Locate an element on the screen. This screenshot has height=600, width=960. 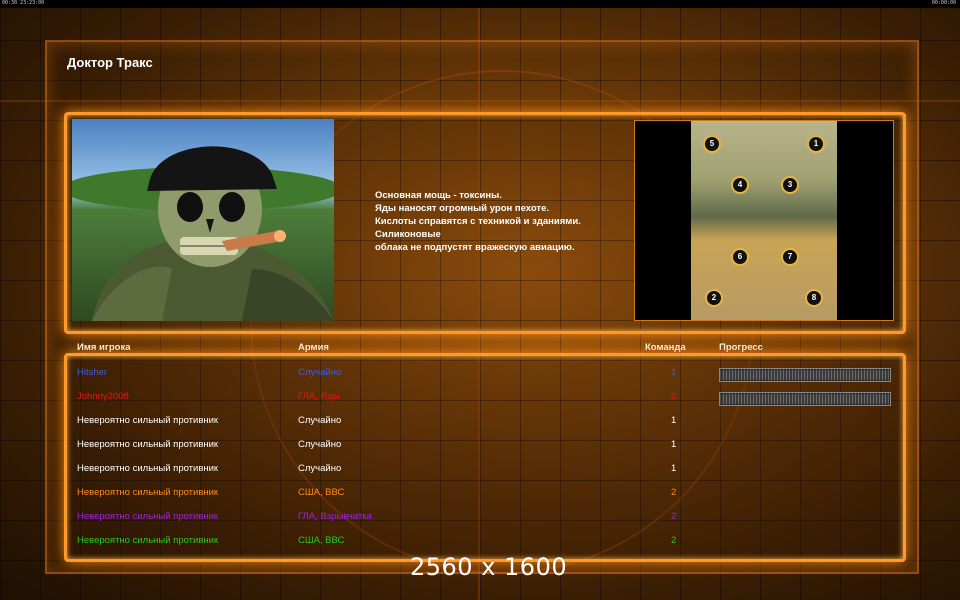
header-progress: Прогресс is located at coordinates (741, 347).